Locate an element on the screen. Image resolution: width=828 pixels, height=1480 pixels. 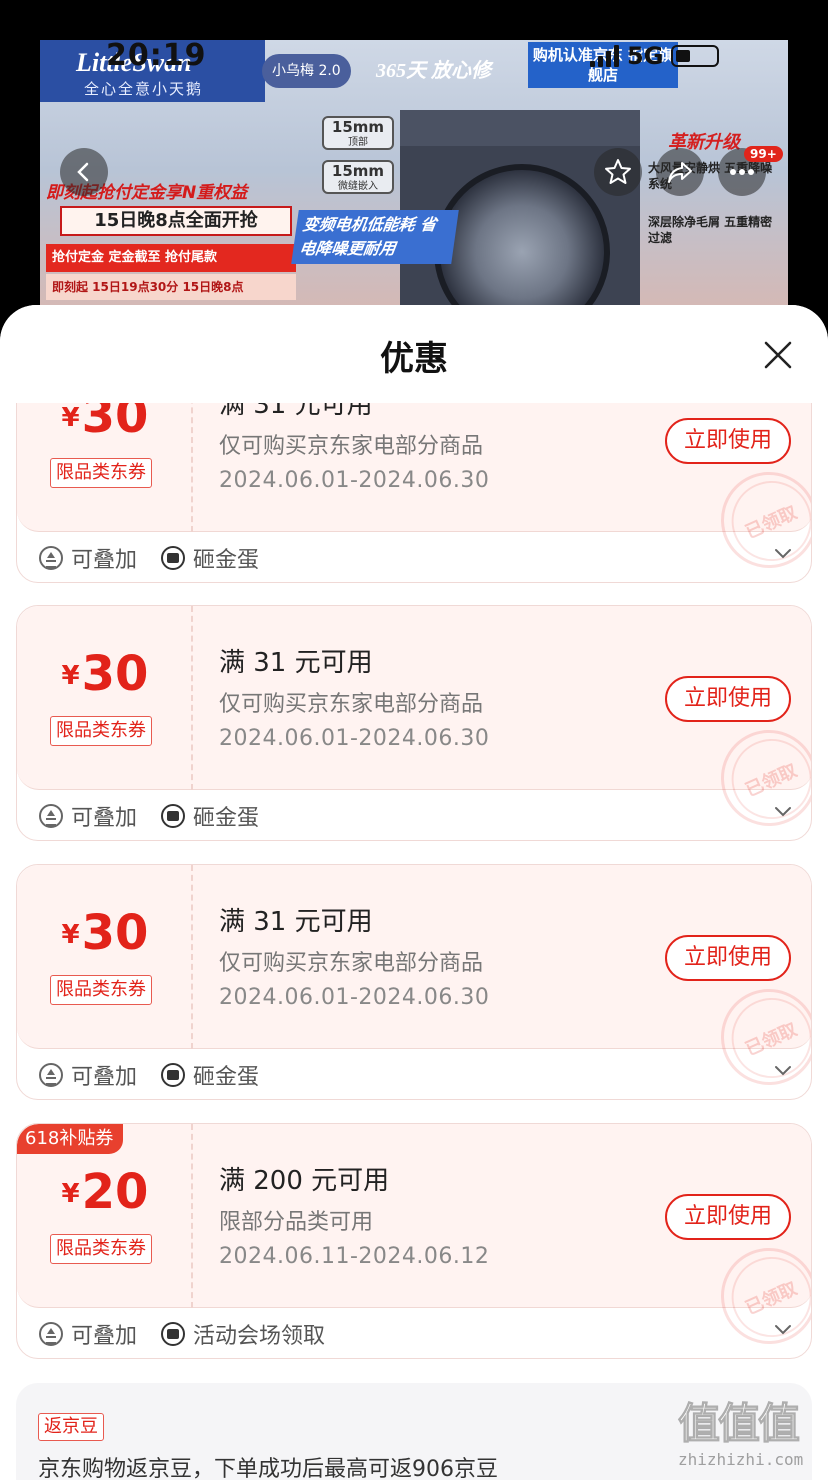
jd-bean-tag: 返京豆 is located at coordinates (71, 1427).